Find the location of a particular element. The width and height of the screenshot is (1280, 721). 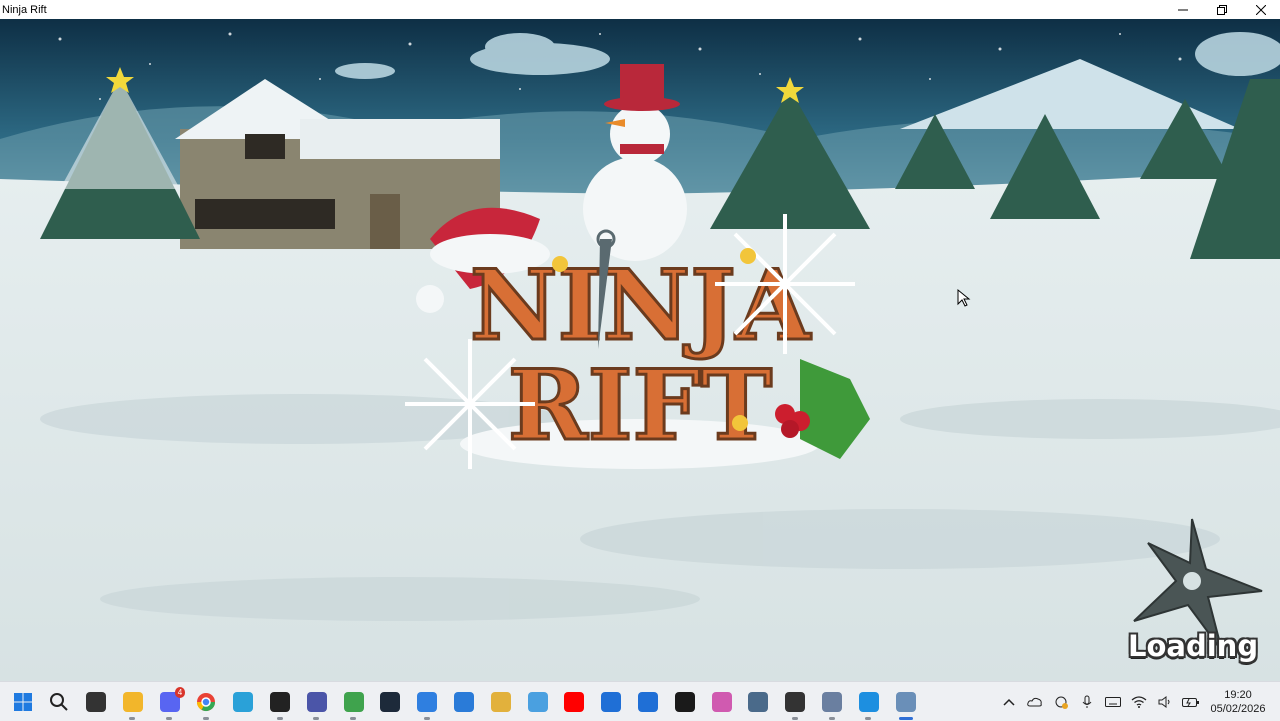

settings-glyph is located at coordinates (758, 701).